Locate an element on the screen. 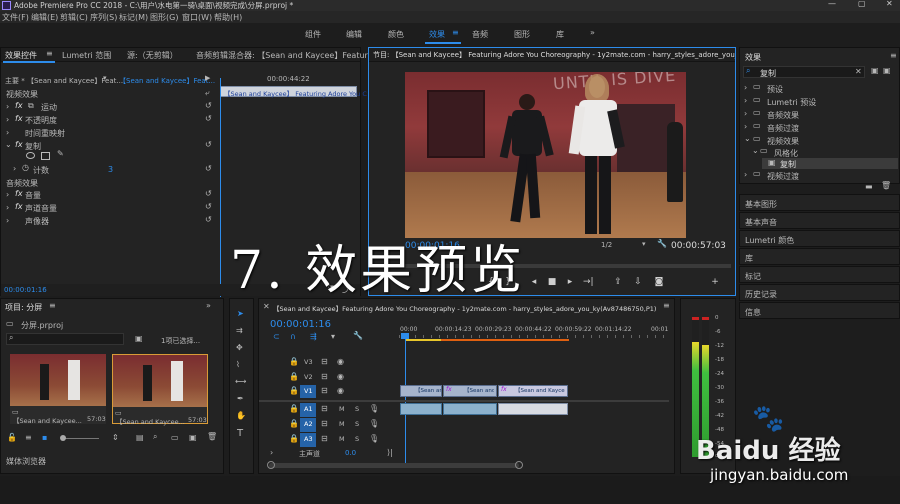 This screenshot has height=504, width=900. count-value: 3 is located at coordinates (110, 169).